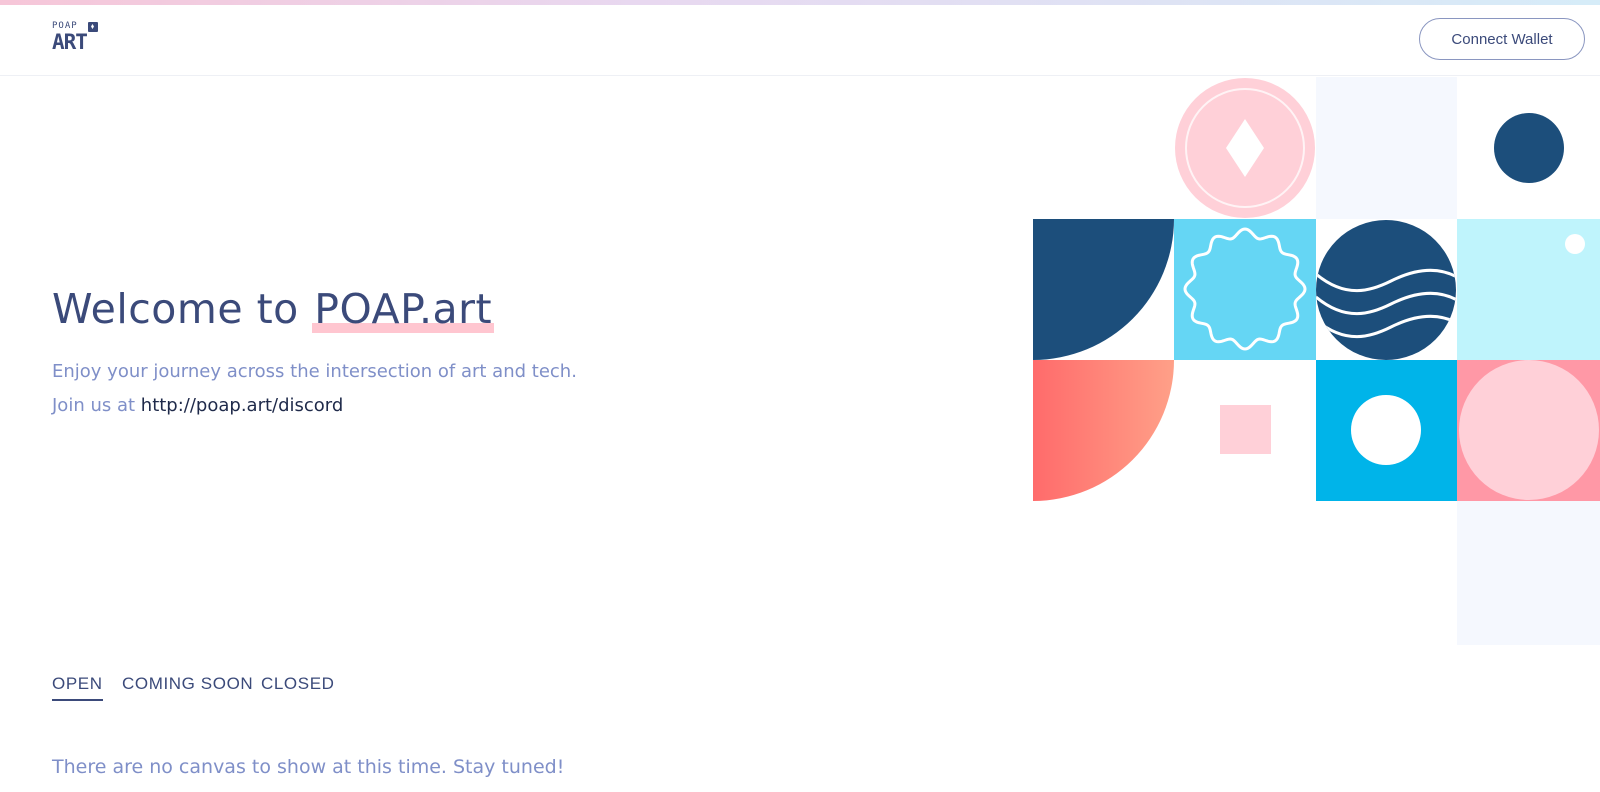 The height and width of the screenshot is (792, 1600). What do you see at coordinates (1528, 570) in the screenshot?
I see `pale-tile-bottom` at bounding box center [1528, 570].